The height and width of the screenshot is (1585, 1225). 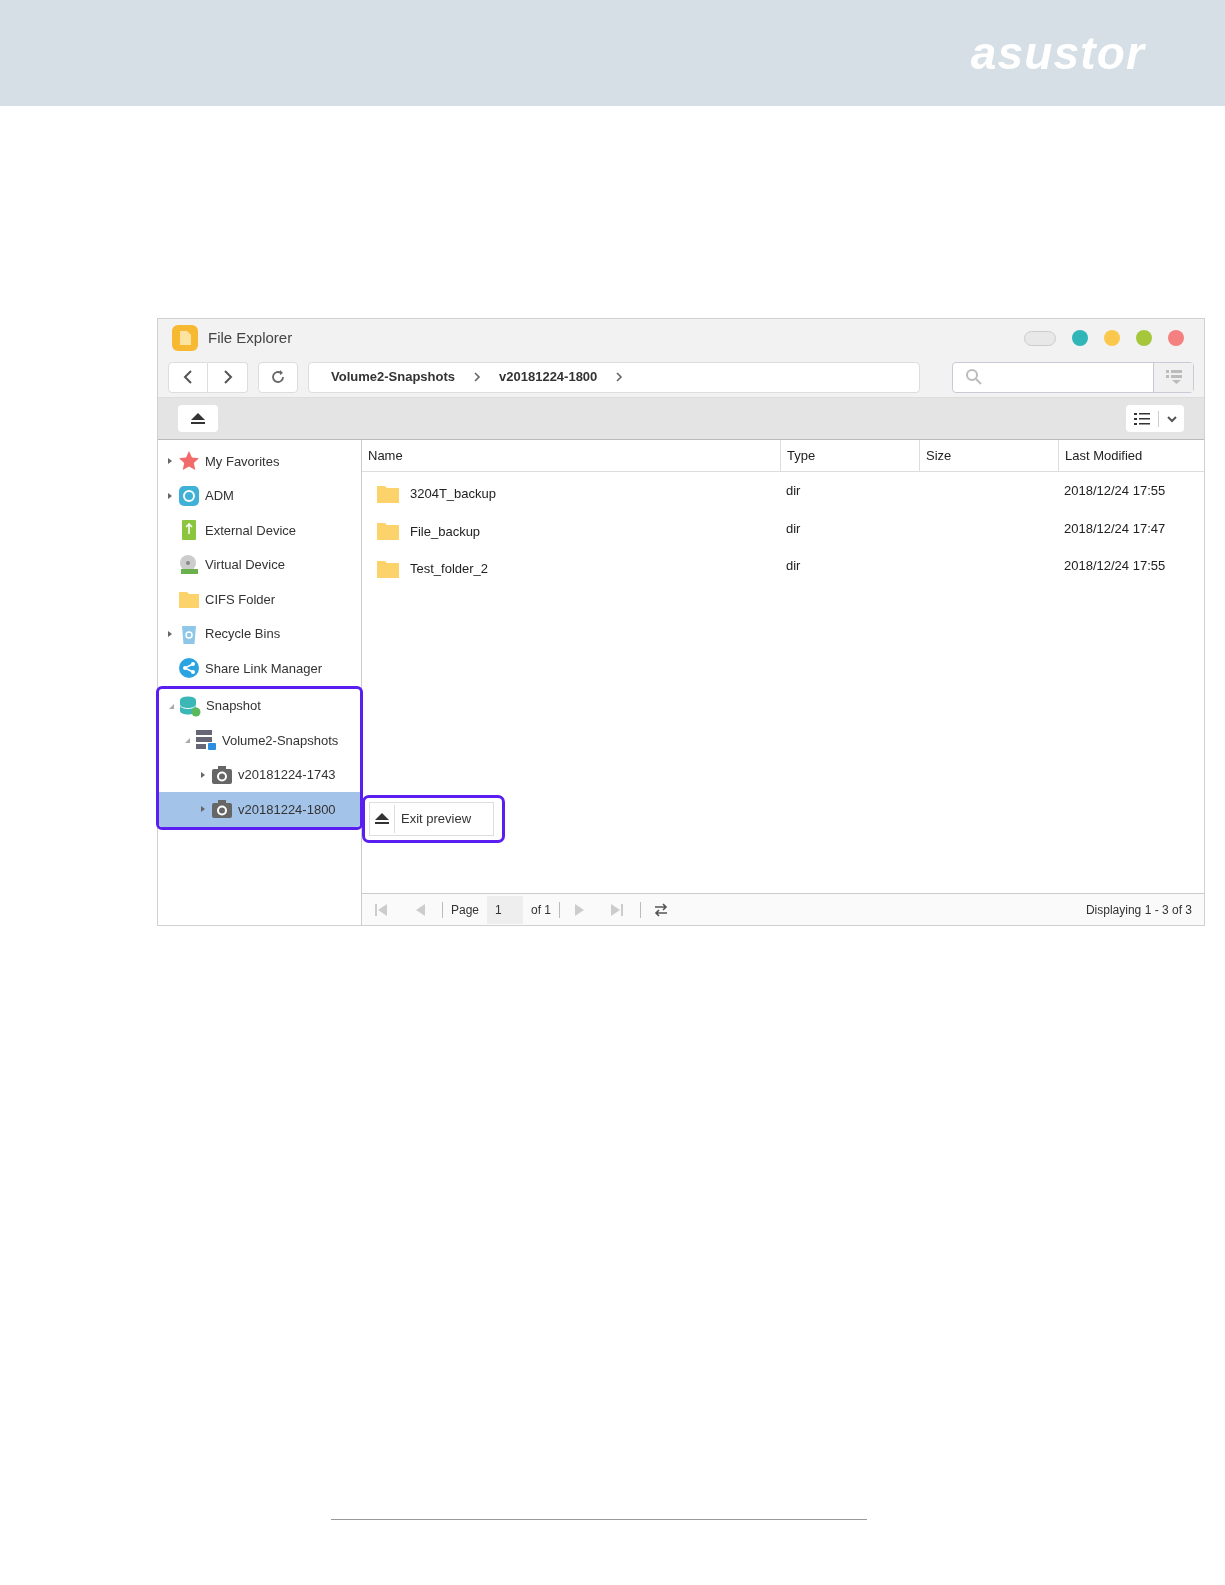 I want to click on app-icon, so click(x=185, y=338).